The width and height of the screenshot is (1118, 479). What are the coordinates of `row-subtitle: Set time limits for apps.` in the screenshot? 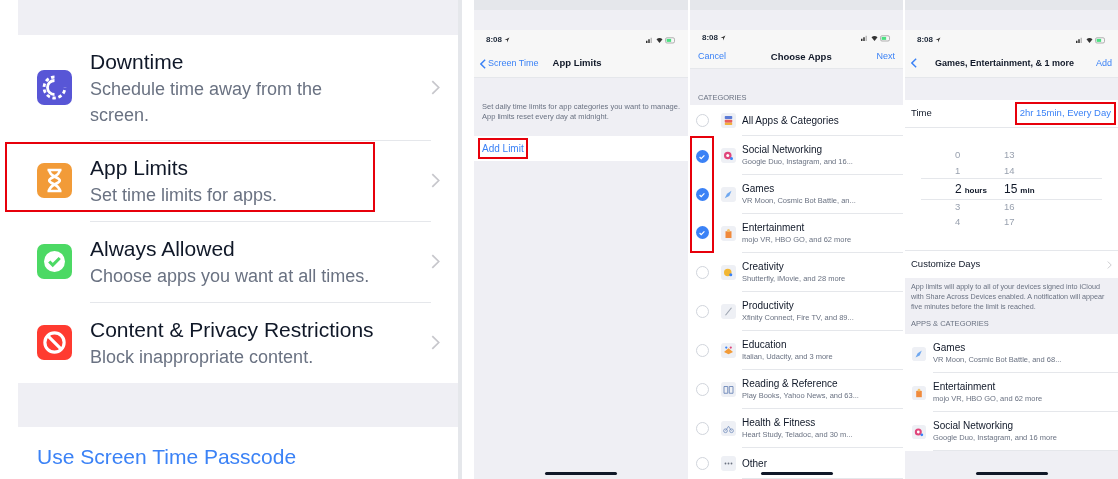 It's located at (184, 195).